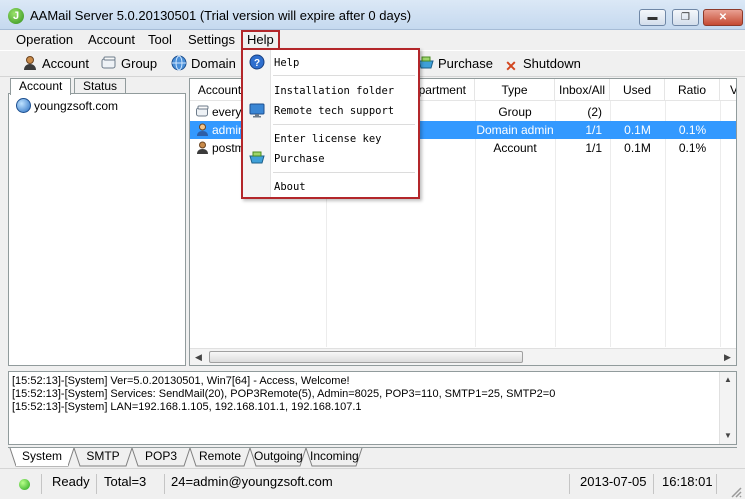 The image size is (745, 499). I want to click on menu-item-installation-folder: Installation folder, so click(334, 91).